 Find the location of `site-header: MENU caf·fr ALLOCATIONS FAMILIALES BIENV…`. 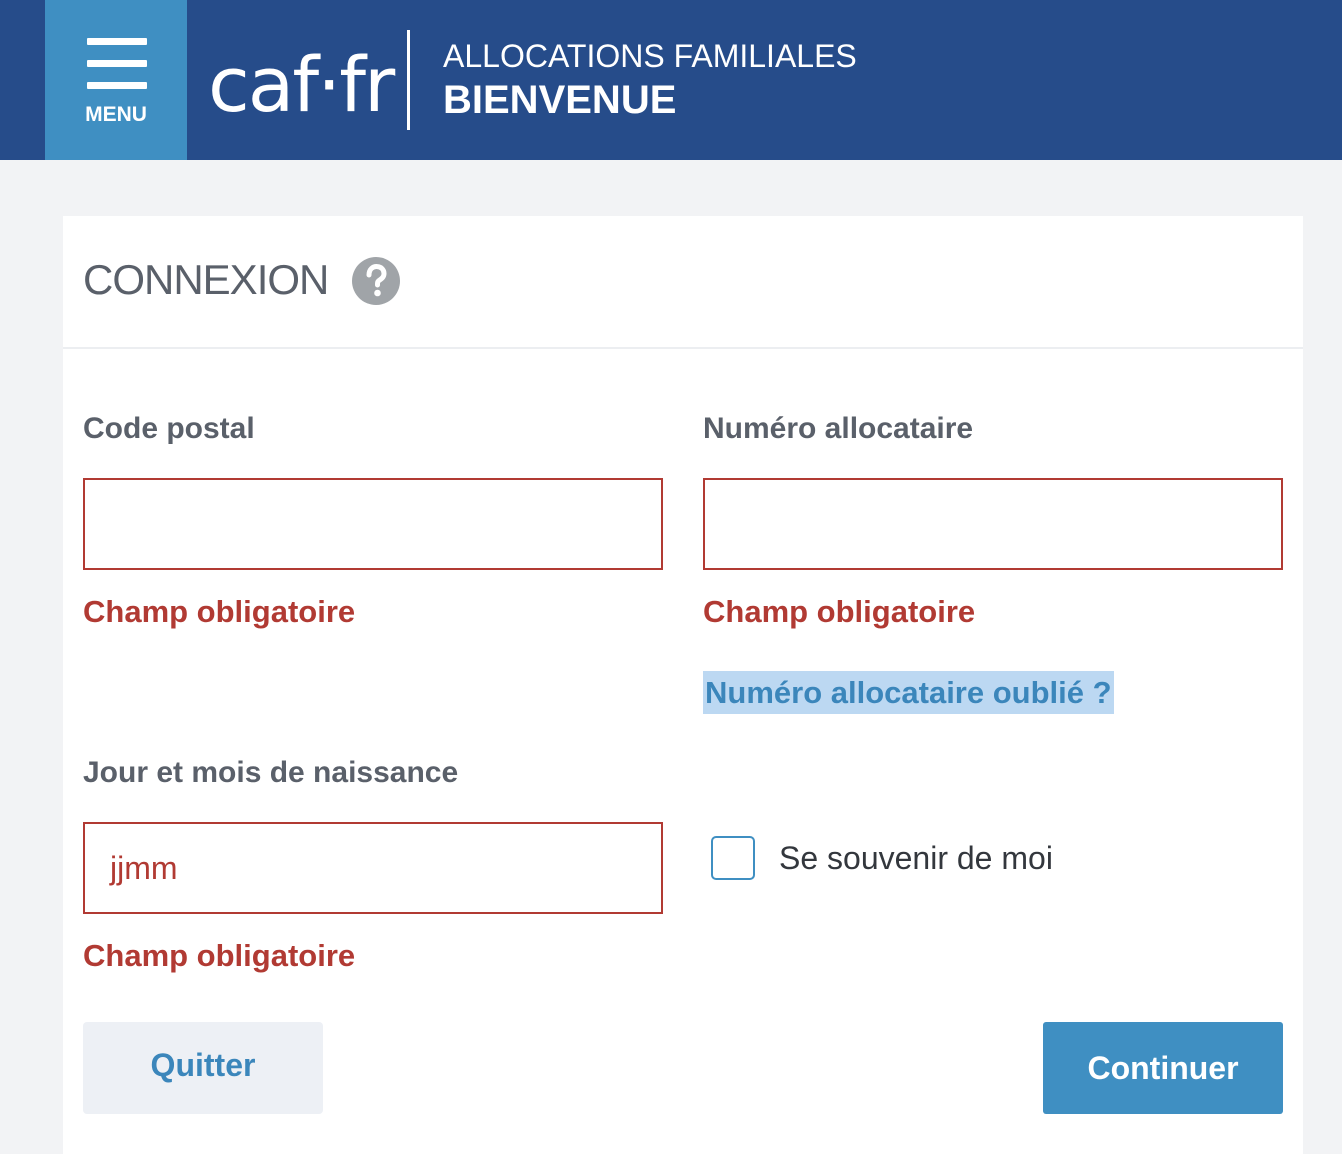

site-header: MENU caf·fr ALLOCATIONS FAMILIALES BIENV… is located at coordinates (671, 80).